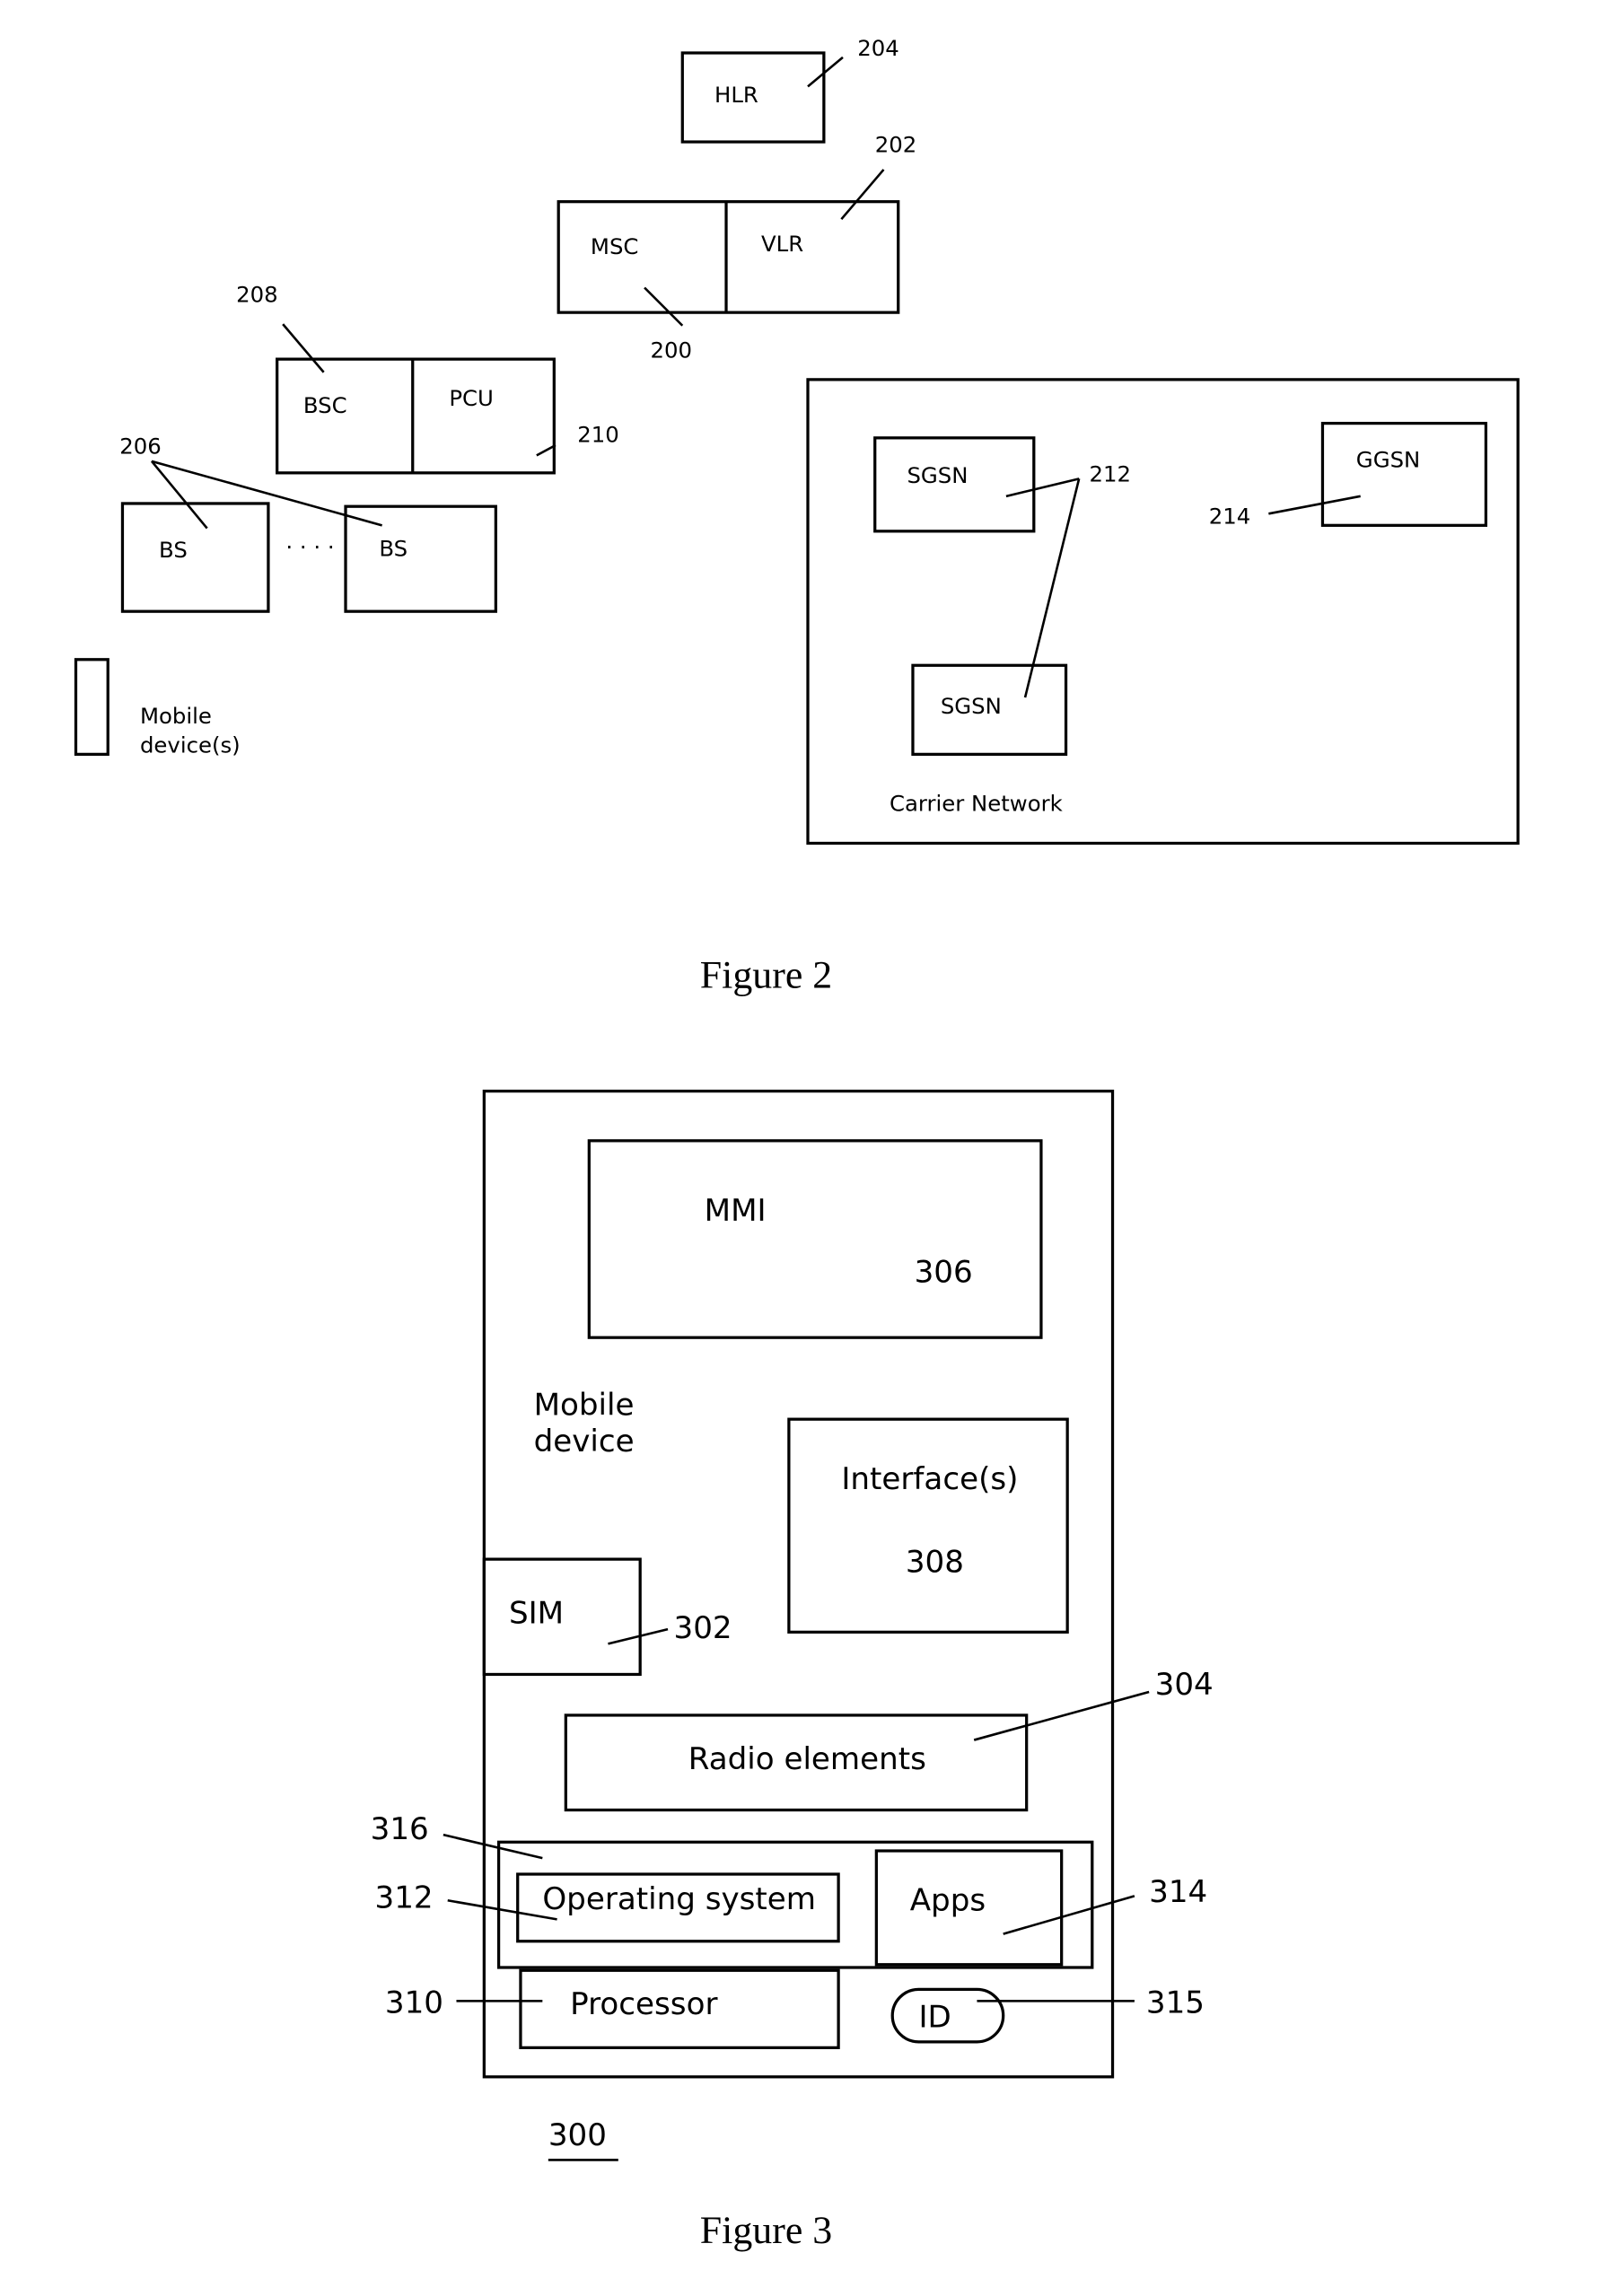 The width and height of the screenshot is (1604, 2296). What do you see at coordinates (140, 447) in the screenshot?
I see `bs-ref-number: 206` at bounding box center [140, 447].